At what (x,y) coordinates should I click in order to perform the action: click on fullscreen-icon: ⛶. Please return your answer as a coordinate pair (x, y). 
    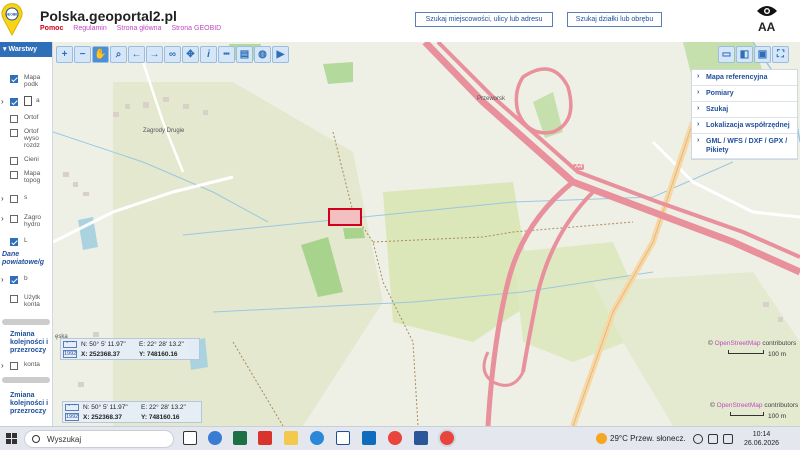
    Looking at the image, I should click on (780, 54).